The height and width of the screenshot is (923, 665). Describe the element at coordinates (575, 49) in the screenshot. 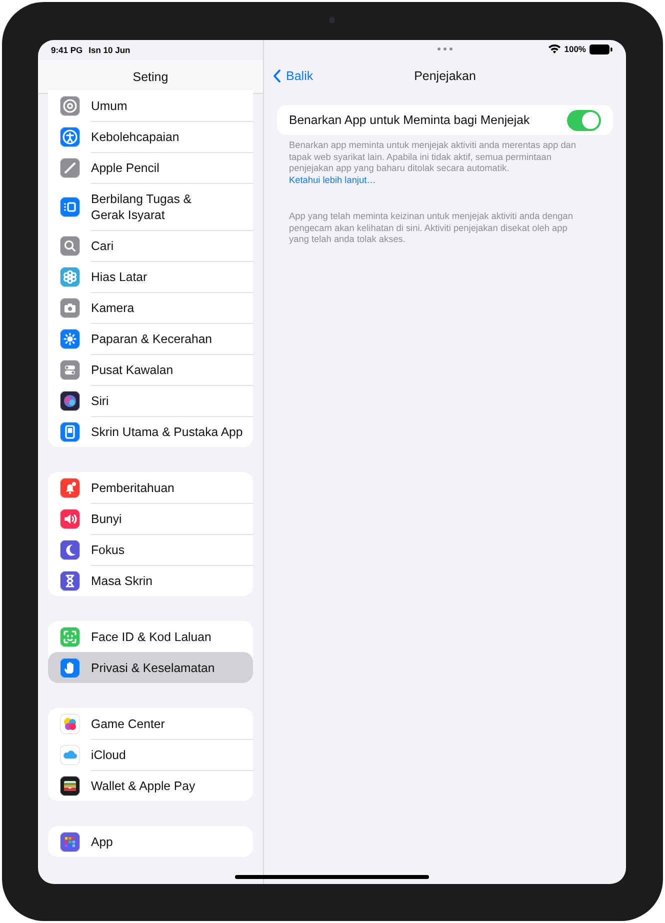

I see `battery-percent: 100%` at that location.